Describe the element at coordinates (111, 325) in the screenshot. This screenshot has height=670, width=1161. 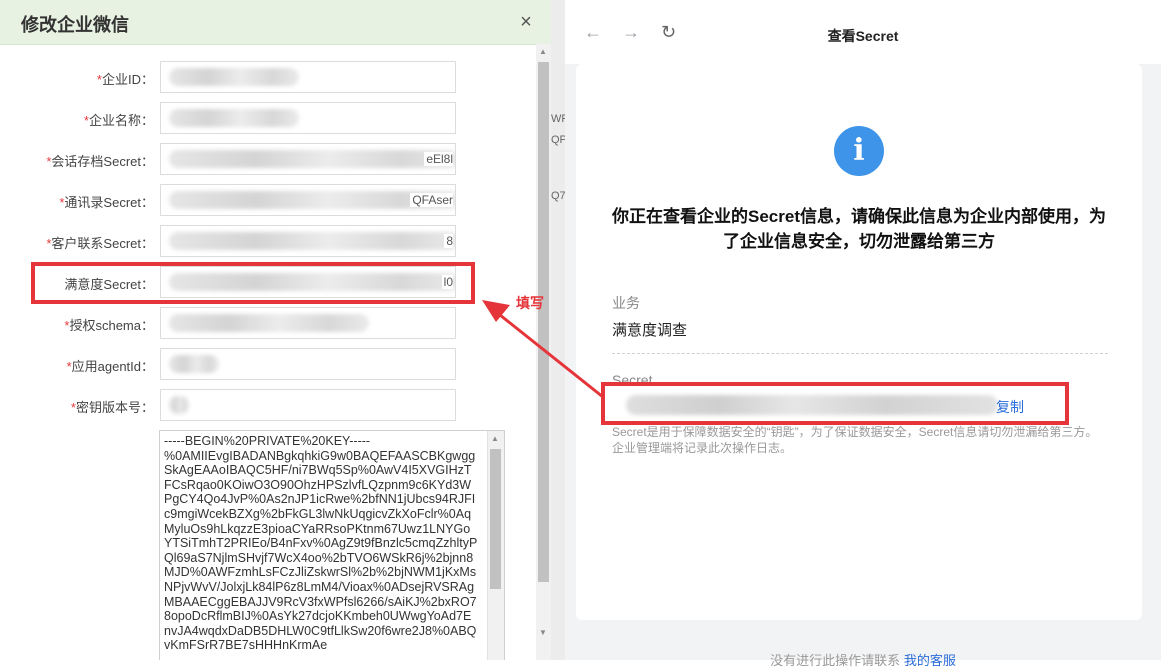
I see `field-label-text: 授权schema：` at that location.